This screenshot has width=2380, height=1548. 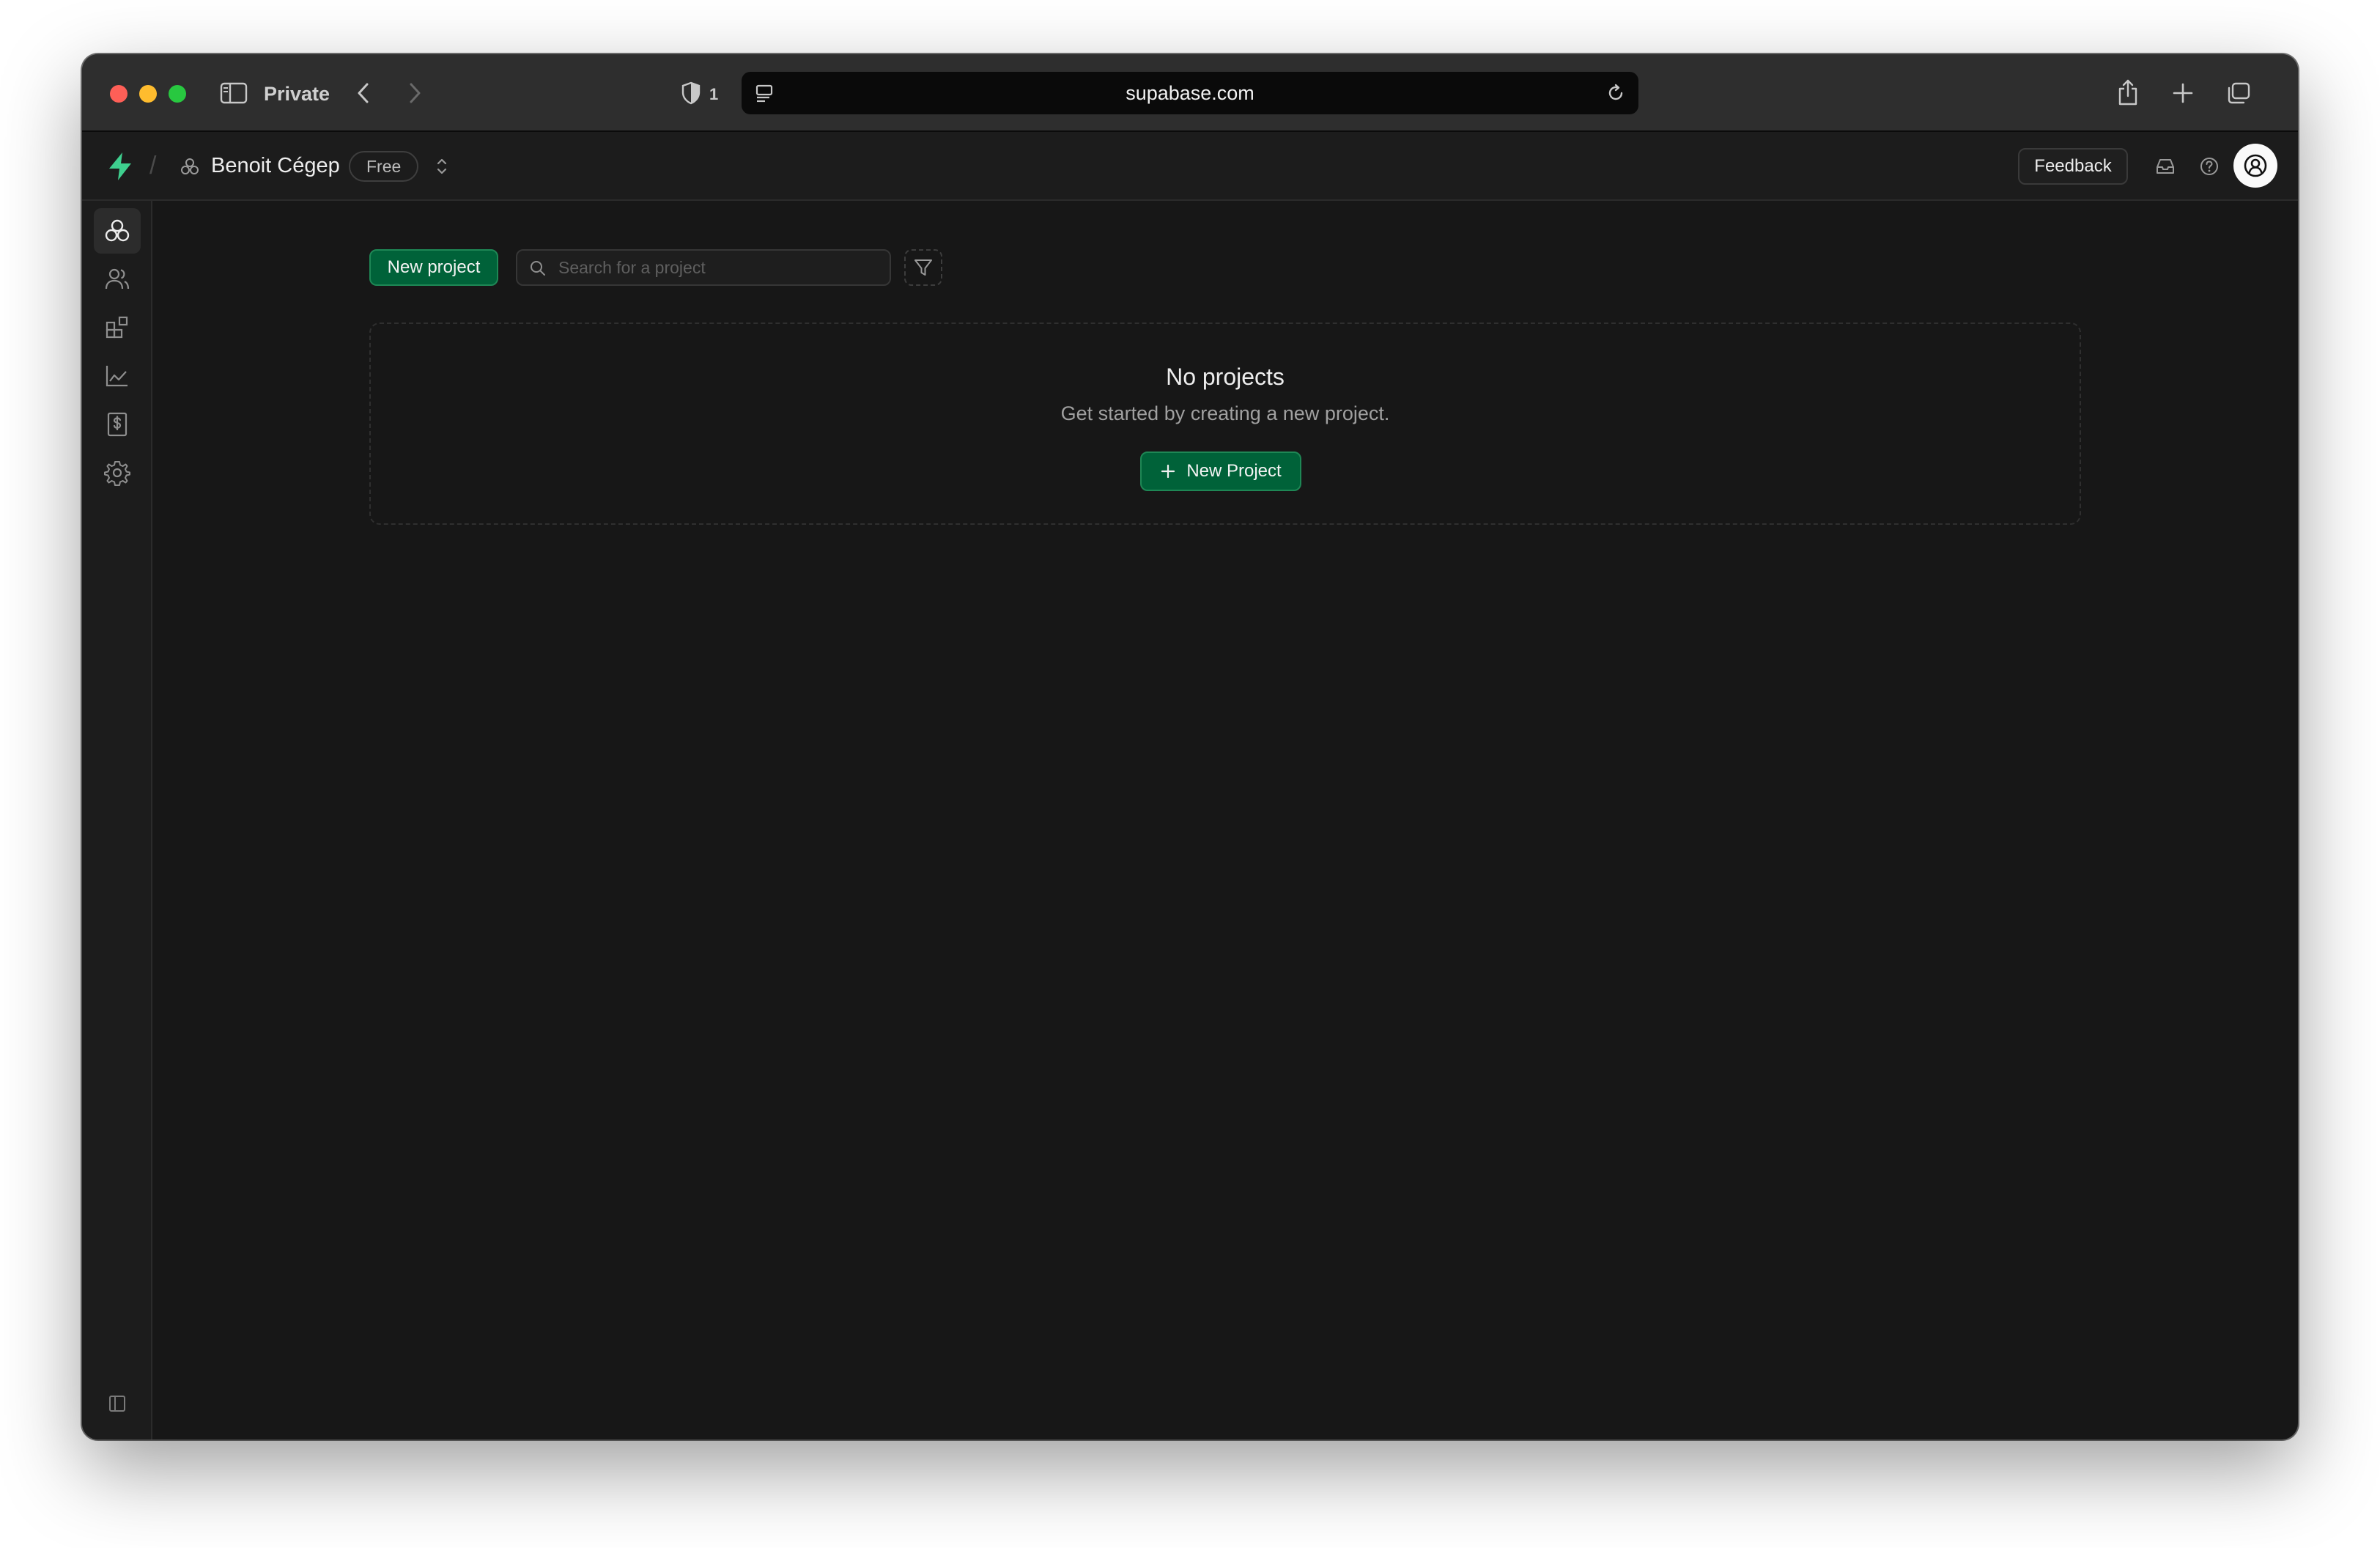 What do you see at coordinates (2165, 166) in the screenshot?
I see `inbox-icon` at bounding box center [2165, 166].